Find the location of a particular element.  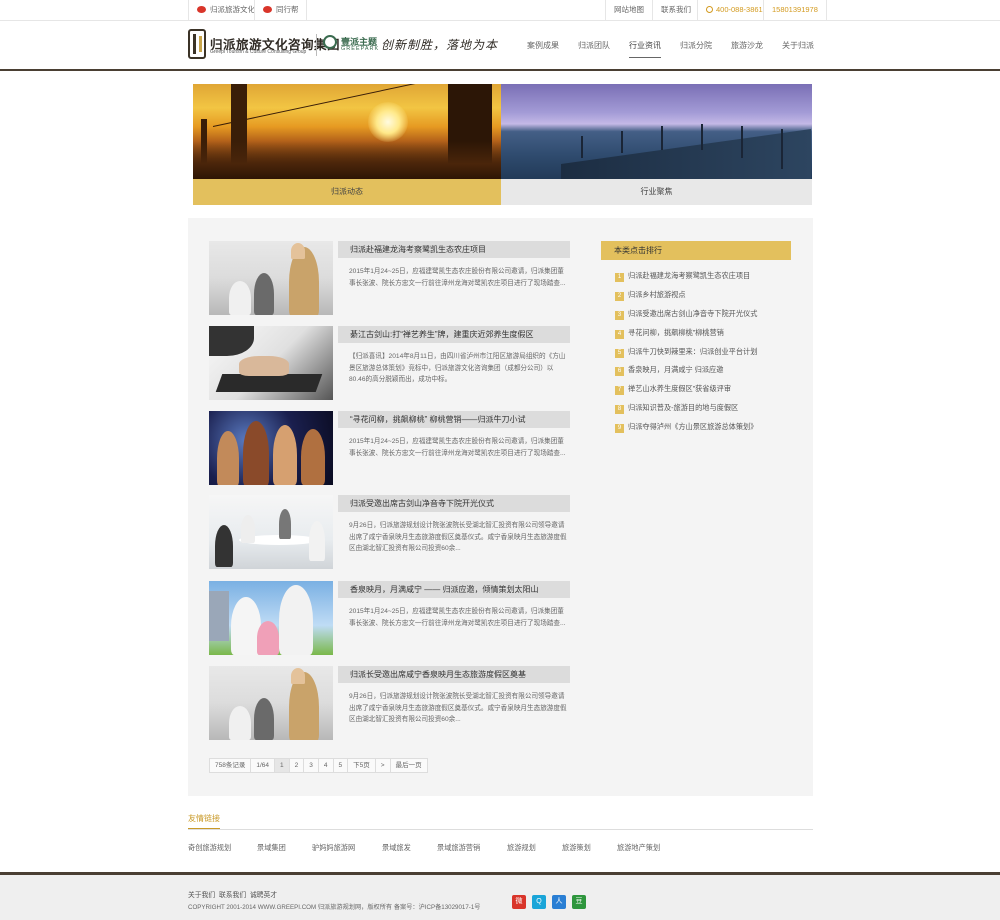

last-page: 最后一页 is located at coordinates (408, 765).